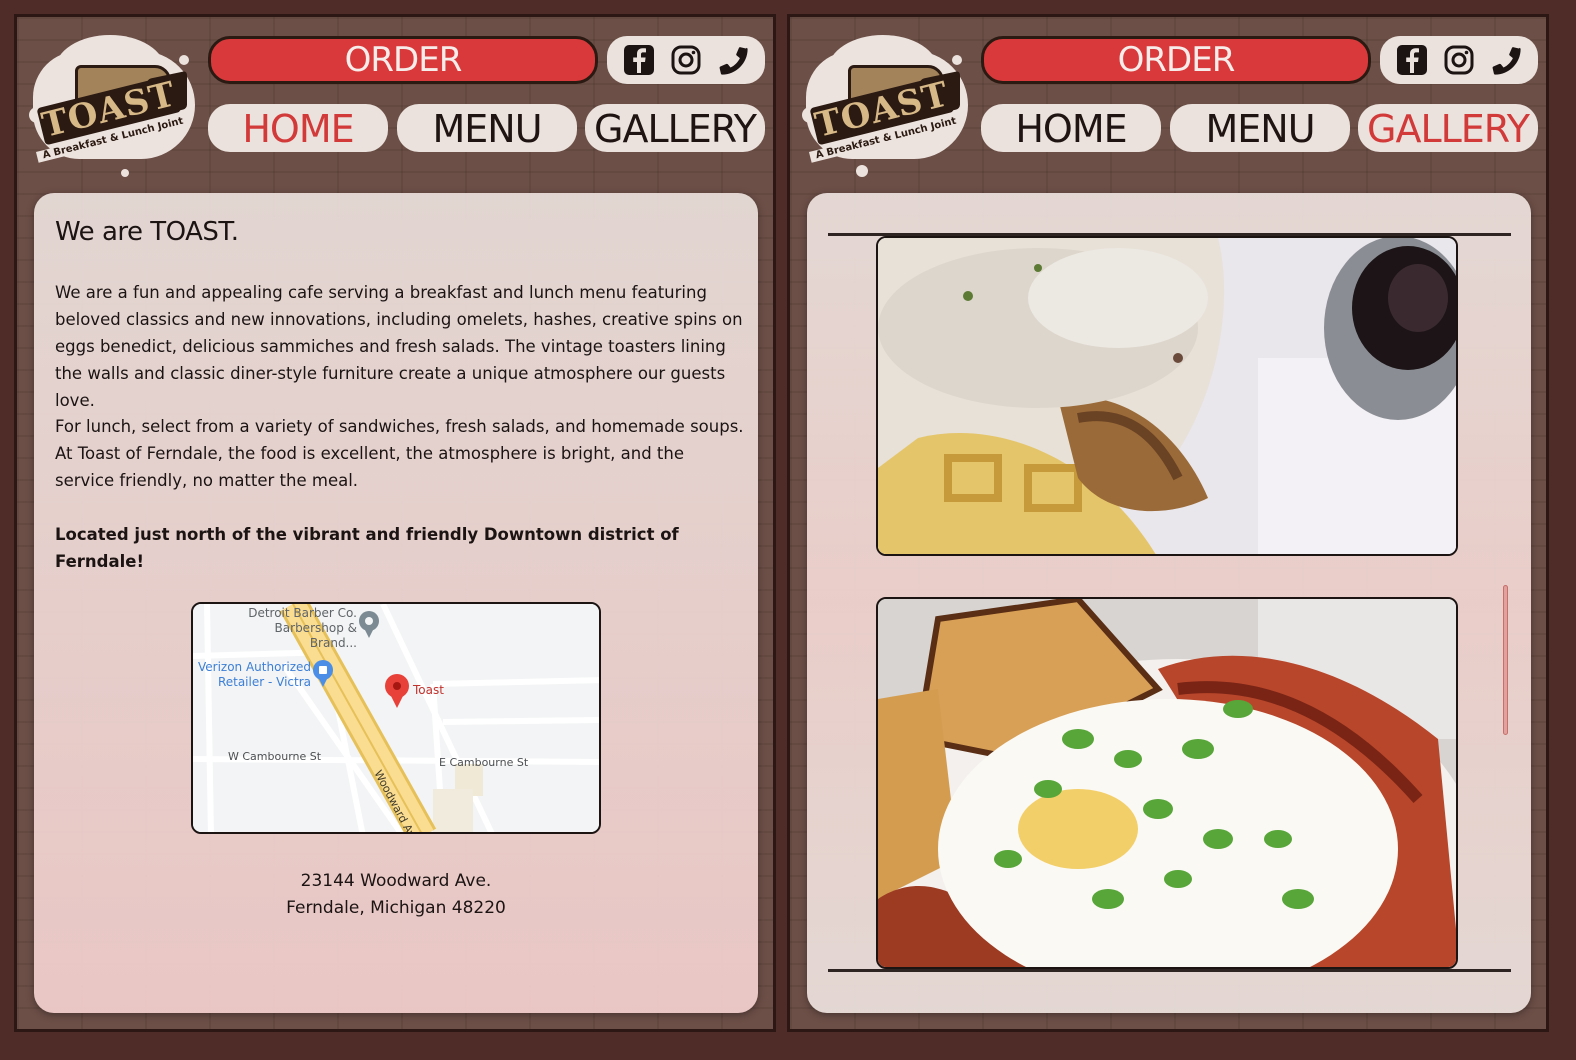 Image resolution: width=1576 pixels, height=1060 pixels. Describe the element at coordinates (1167, 396) in the screenshot. I see `chicken-and-waffles-photo` at that location.